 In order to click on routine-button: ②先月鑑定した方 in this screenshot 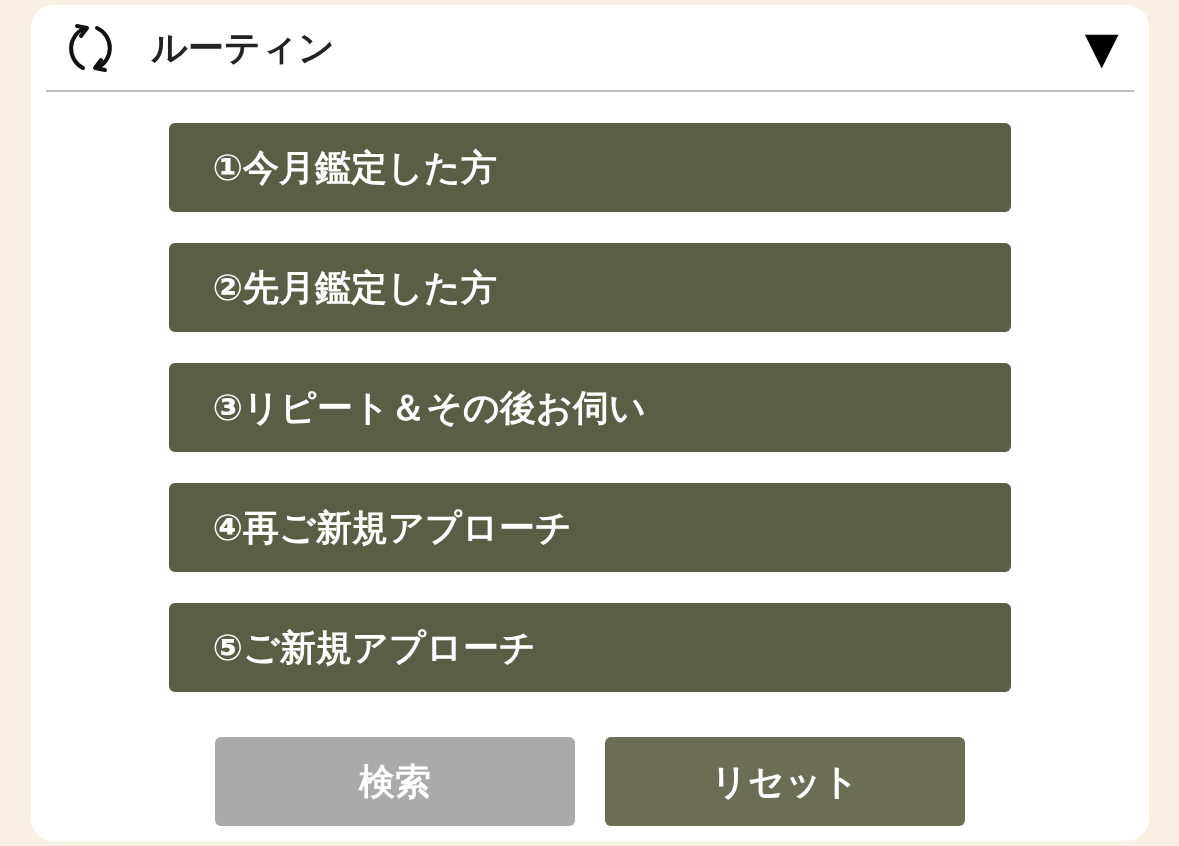, I will do `click(589, 287)`.